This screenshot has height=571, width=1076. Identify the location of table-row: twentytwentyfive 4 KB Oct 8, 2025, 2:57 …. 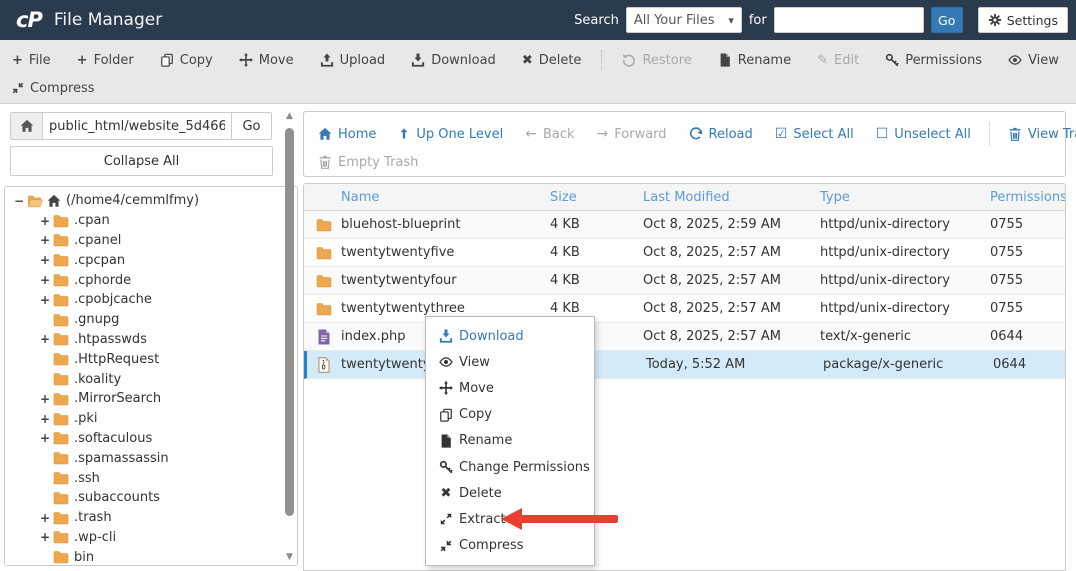
(684, 253).